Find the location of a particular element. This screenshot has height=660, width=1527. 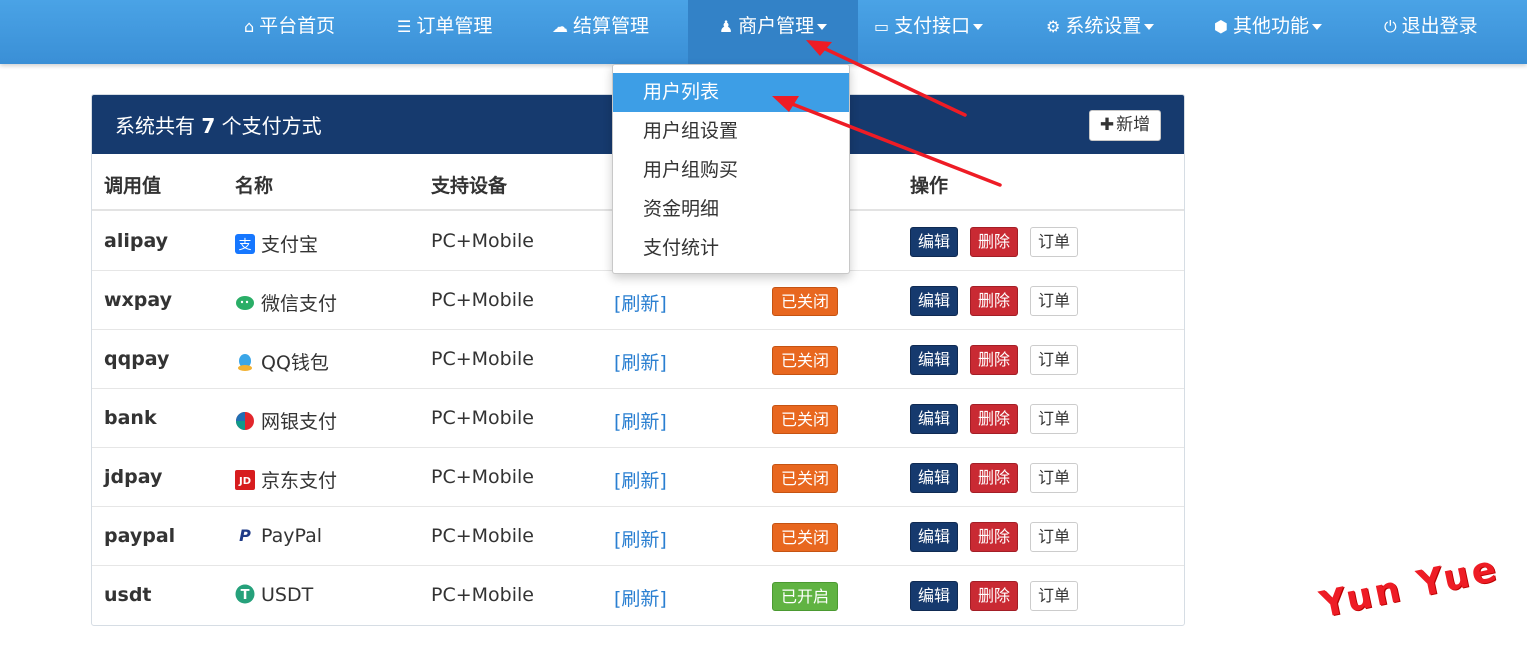

menu-item-user-list: 用户列表 is located at coordinates (731, 92).